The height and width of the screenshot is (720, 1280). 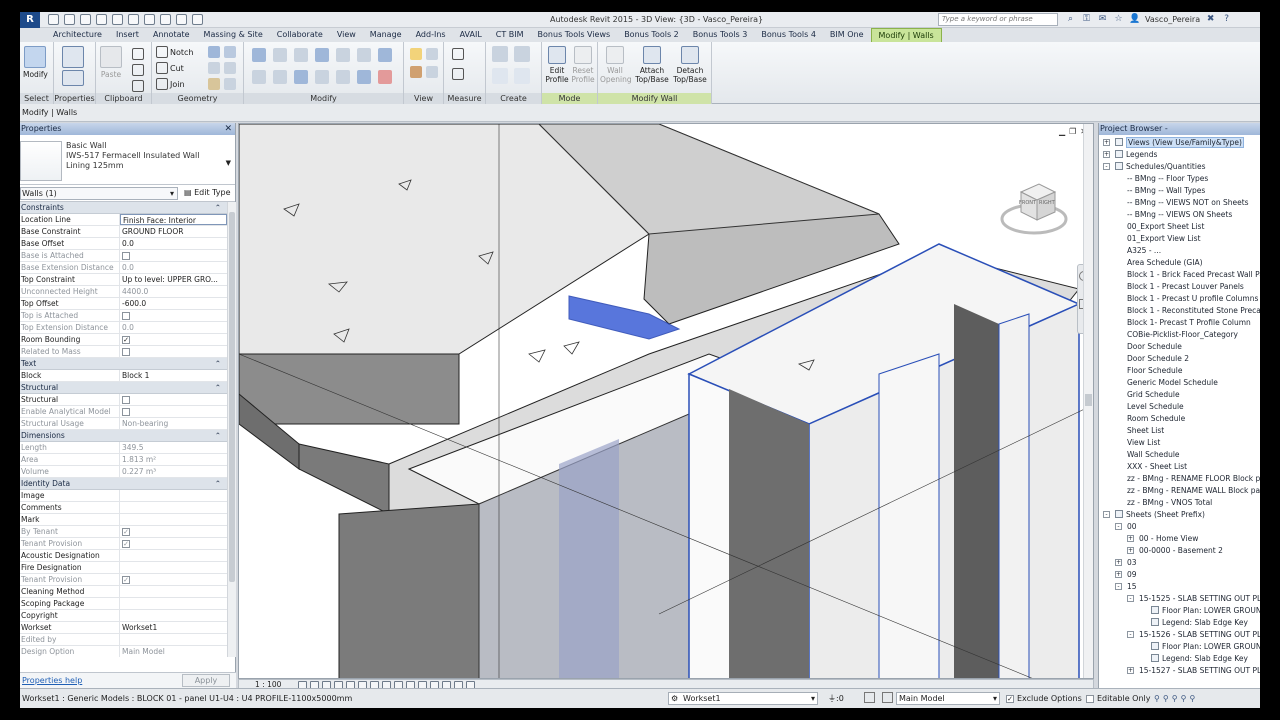 I want to click on edit-type-button: ▤ Edit Type, so click(x=207, y=193).